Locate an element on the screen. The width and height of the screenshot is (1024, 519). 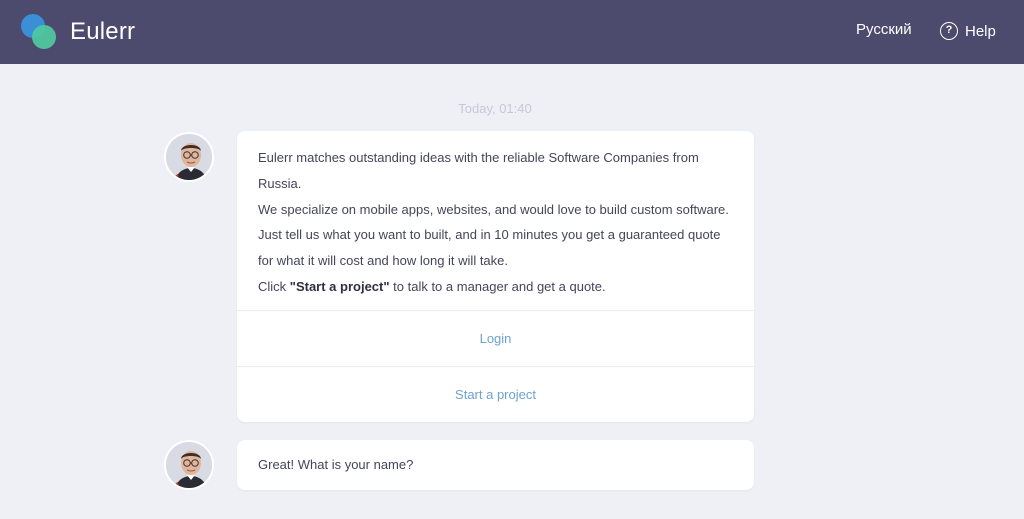
eulerr-logo-icon is located at coordinates (39, 32).